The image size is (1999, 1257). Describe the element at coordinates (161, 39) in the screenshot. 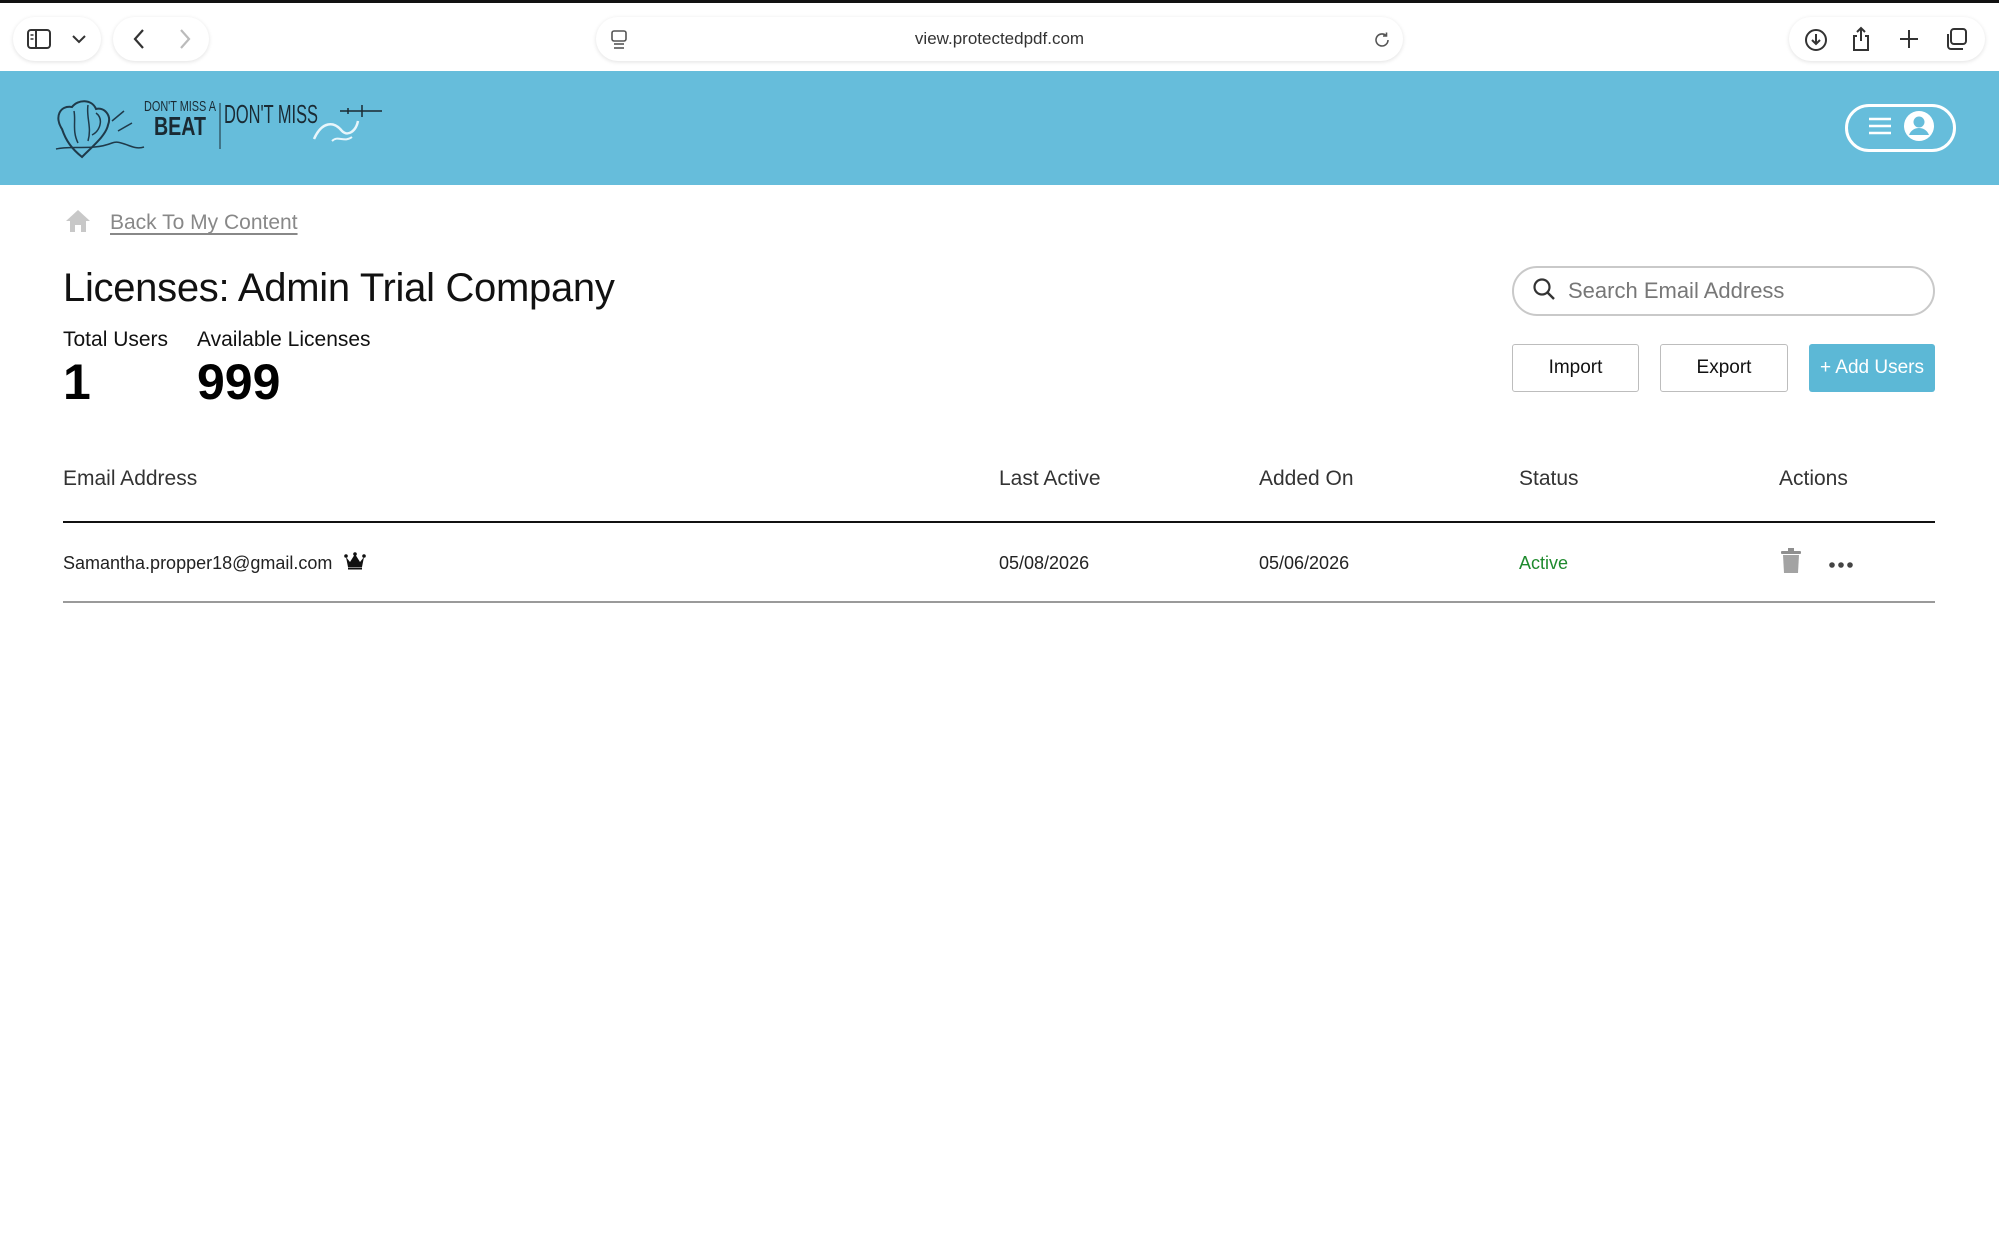

I see `history-nav-group` at that location.